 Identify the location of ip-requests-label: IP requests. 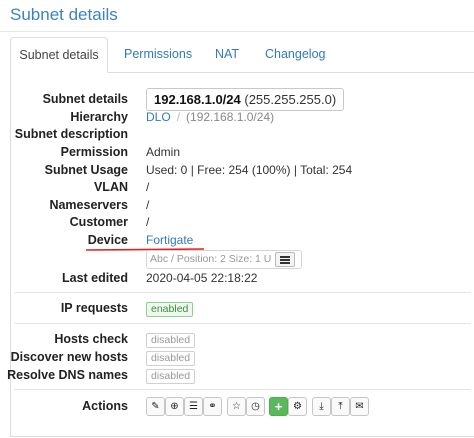
(94, 308).